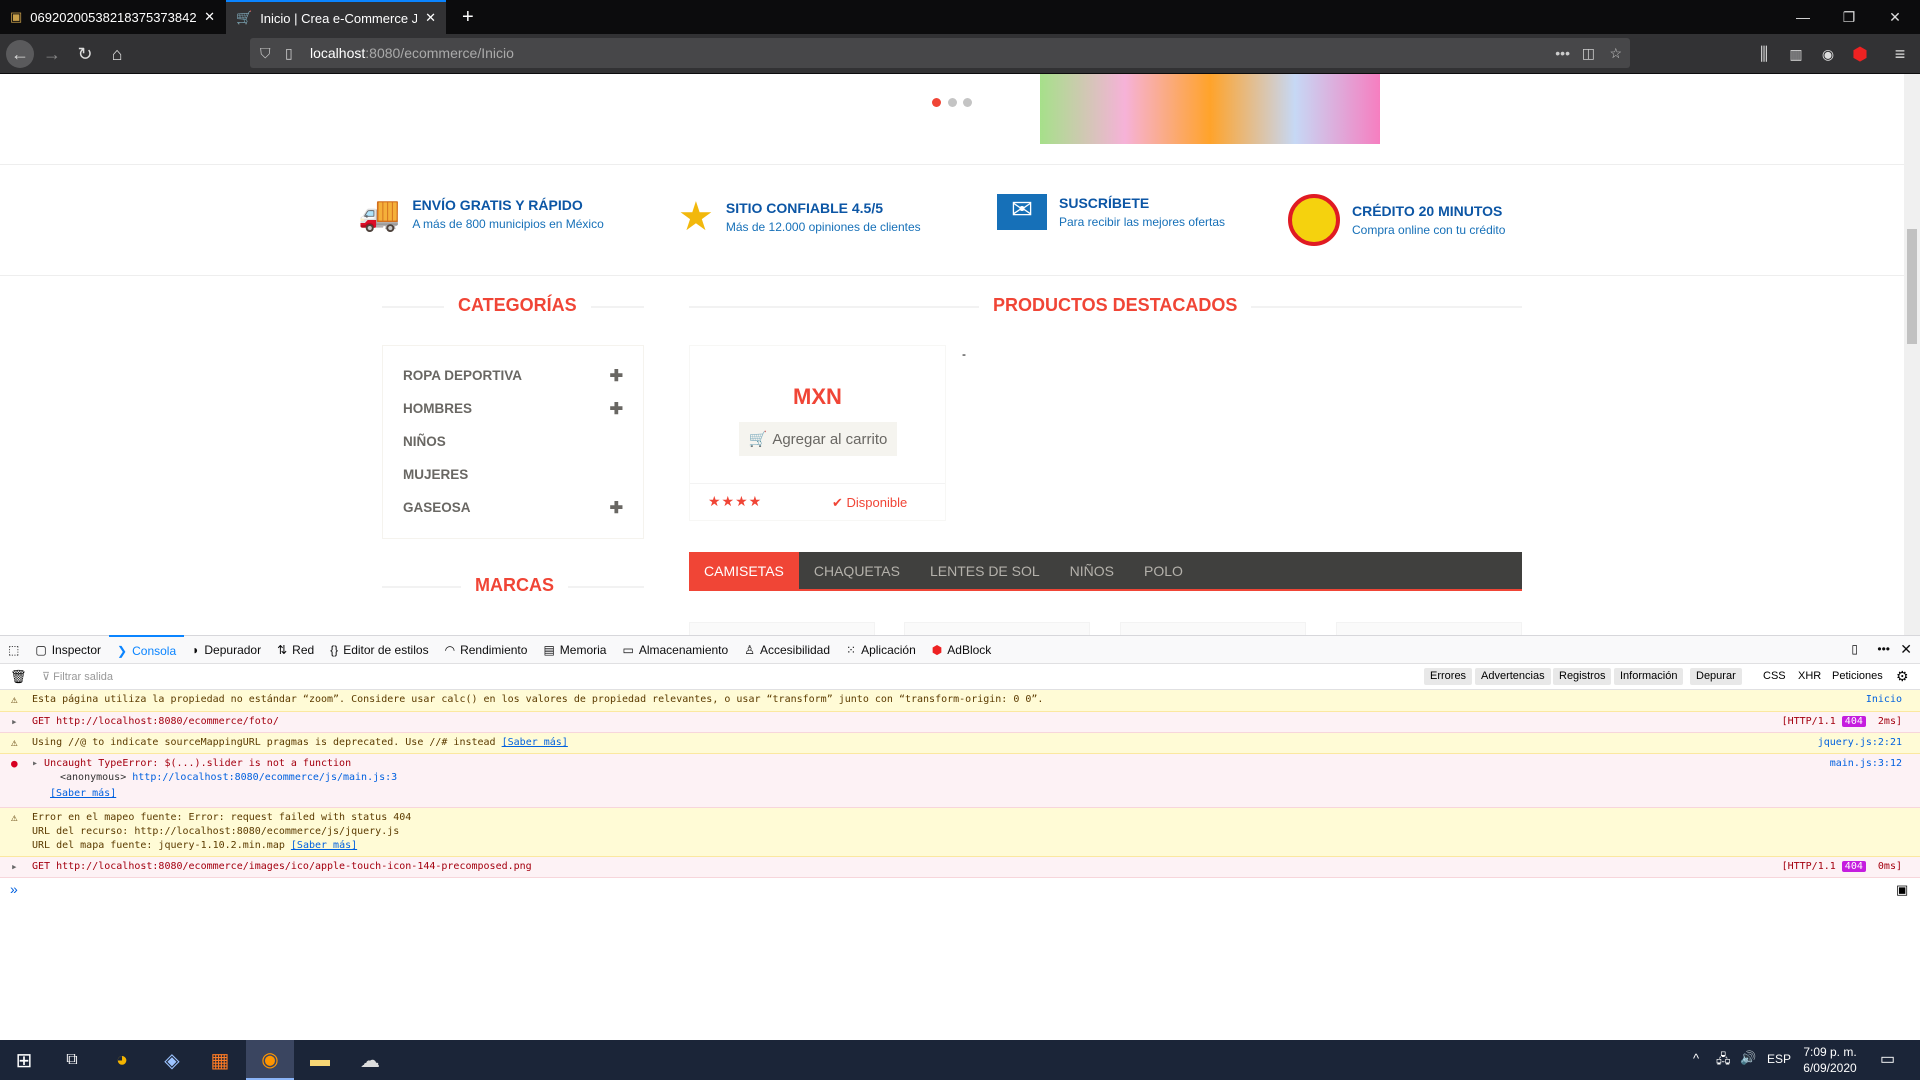  Describe the element at coordinates (675, 649) in the screenshot. I see `tool-storage: ▭ Almacenamiento` at that location.